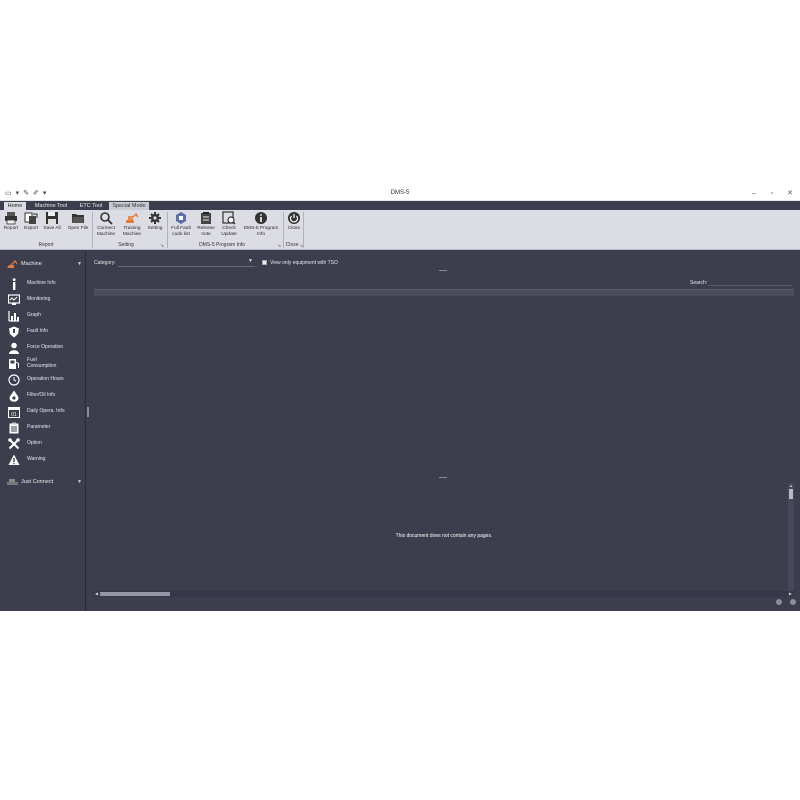 Image resolution: width=800 pixels, height=800 pixels. I want to click on close-button: Close, so click(294, 221).